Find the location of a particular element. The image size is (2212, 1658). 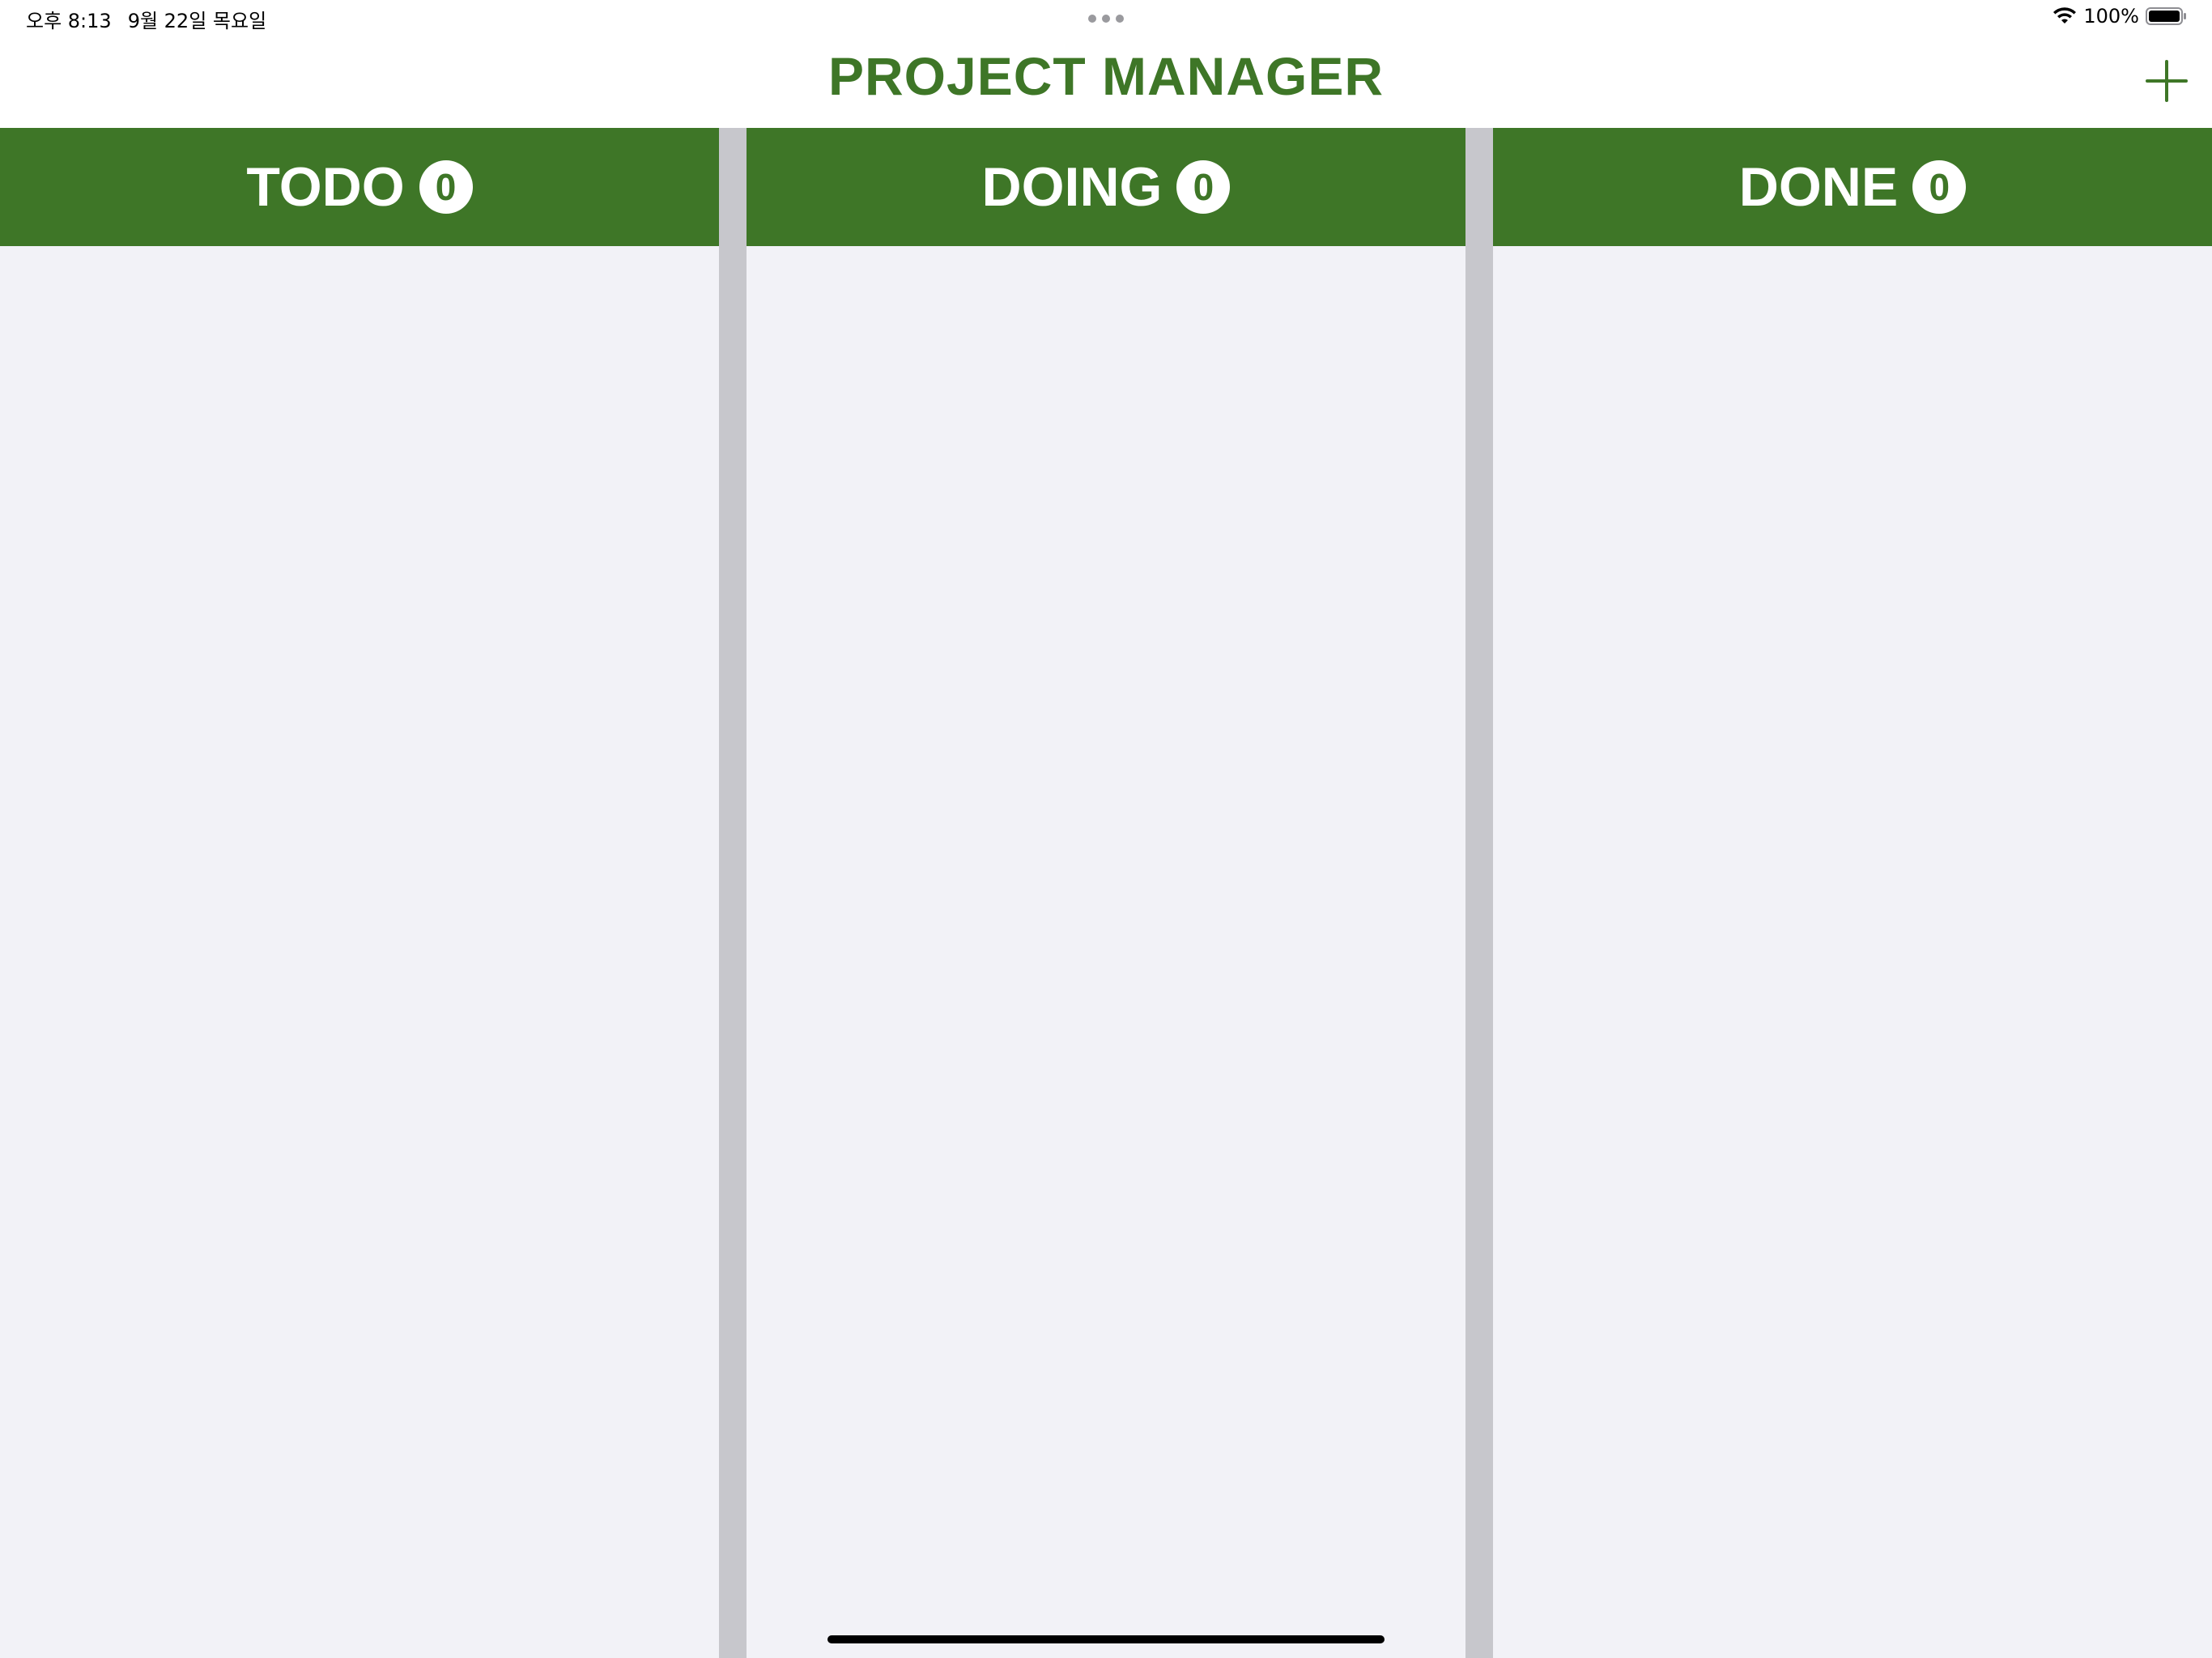

column-header-doing: DOING 0 is located at coordinates (1106, 187).